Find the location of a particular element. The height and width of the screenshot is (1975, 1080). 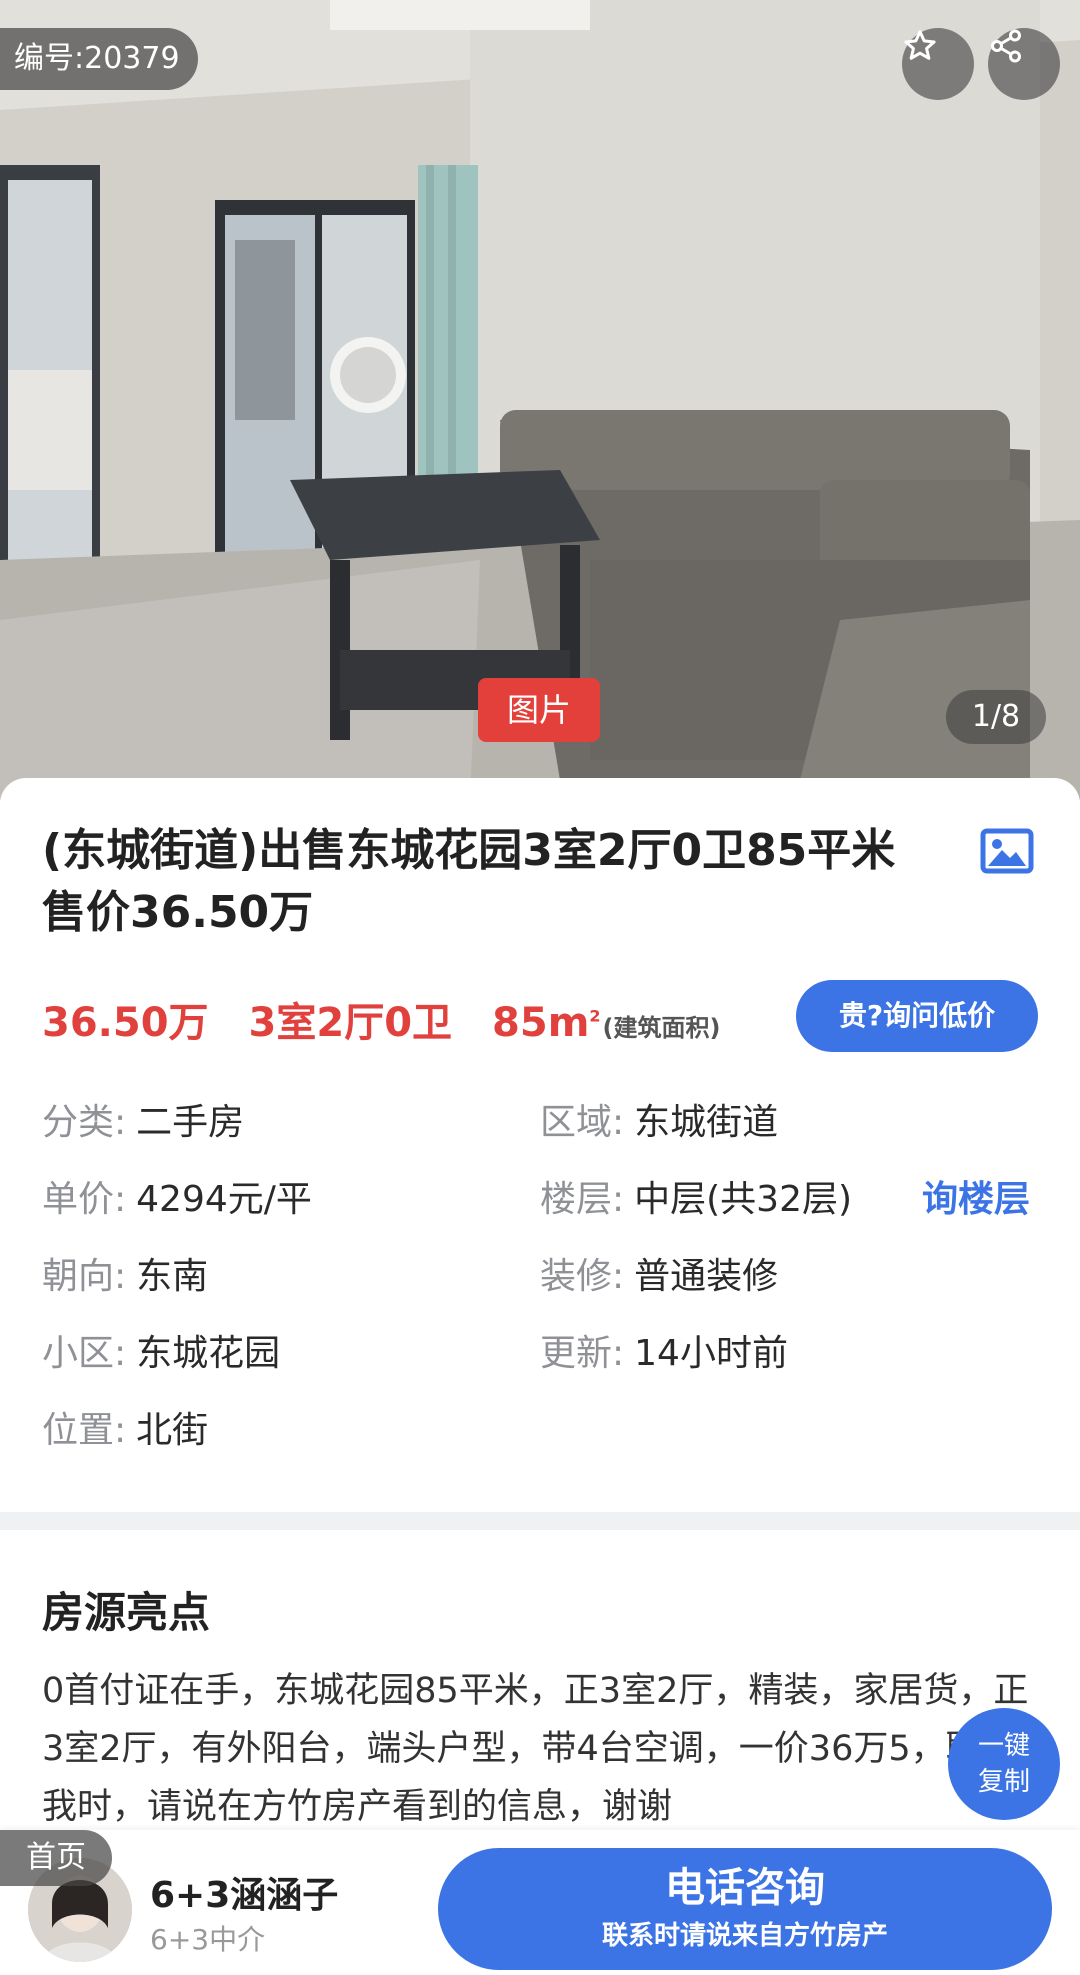

detail-decoration: 装修: 普通装修 is located at coordinates (659, 1277).